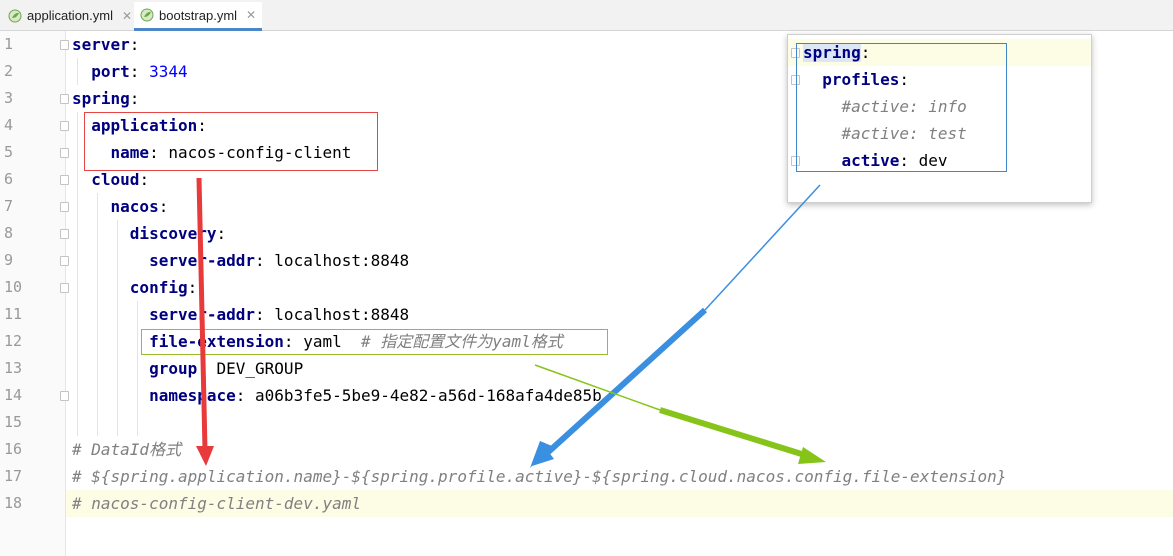 The image size is (1173, 556). I want to click on blue-arrow-shaft, so click(625, 382).